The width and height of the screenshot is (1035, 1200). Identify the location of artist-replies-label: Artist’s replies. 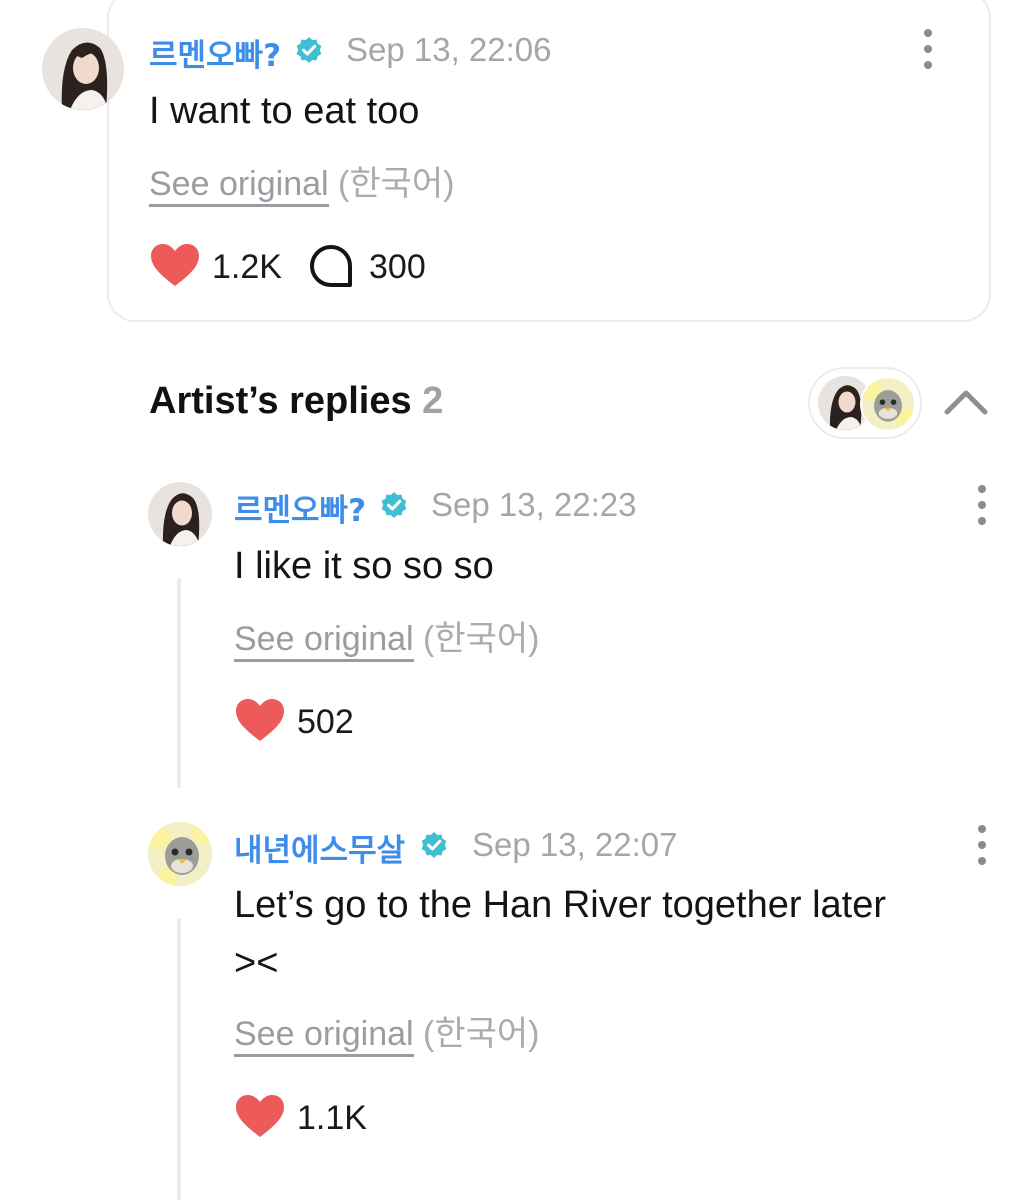
(280, 401).